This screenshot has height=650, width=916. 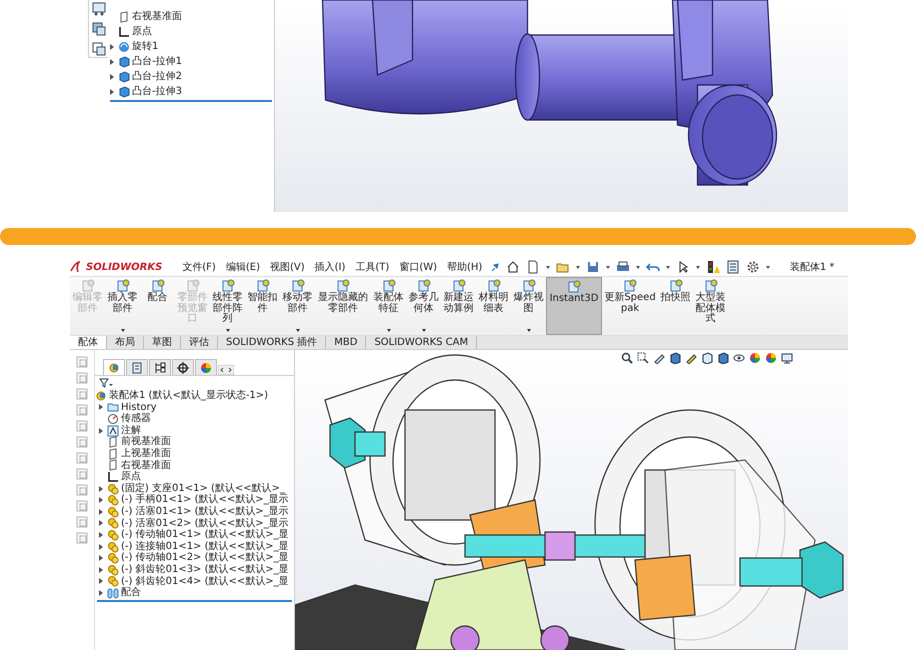 What do you see at coordinates (372, 267) in the screenshot?
I see `menu-item: 工具(T)` at bounding box center [372, 267].